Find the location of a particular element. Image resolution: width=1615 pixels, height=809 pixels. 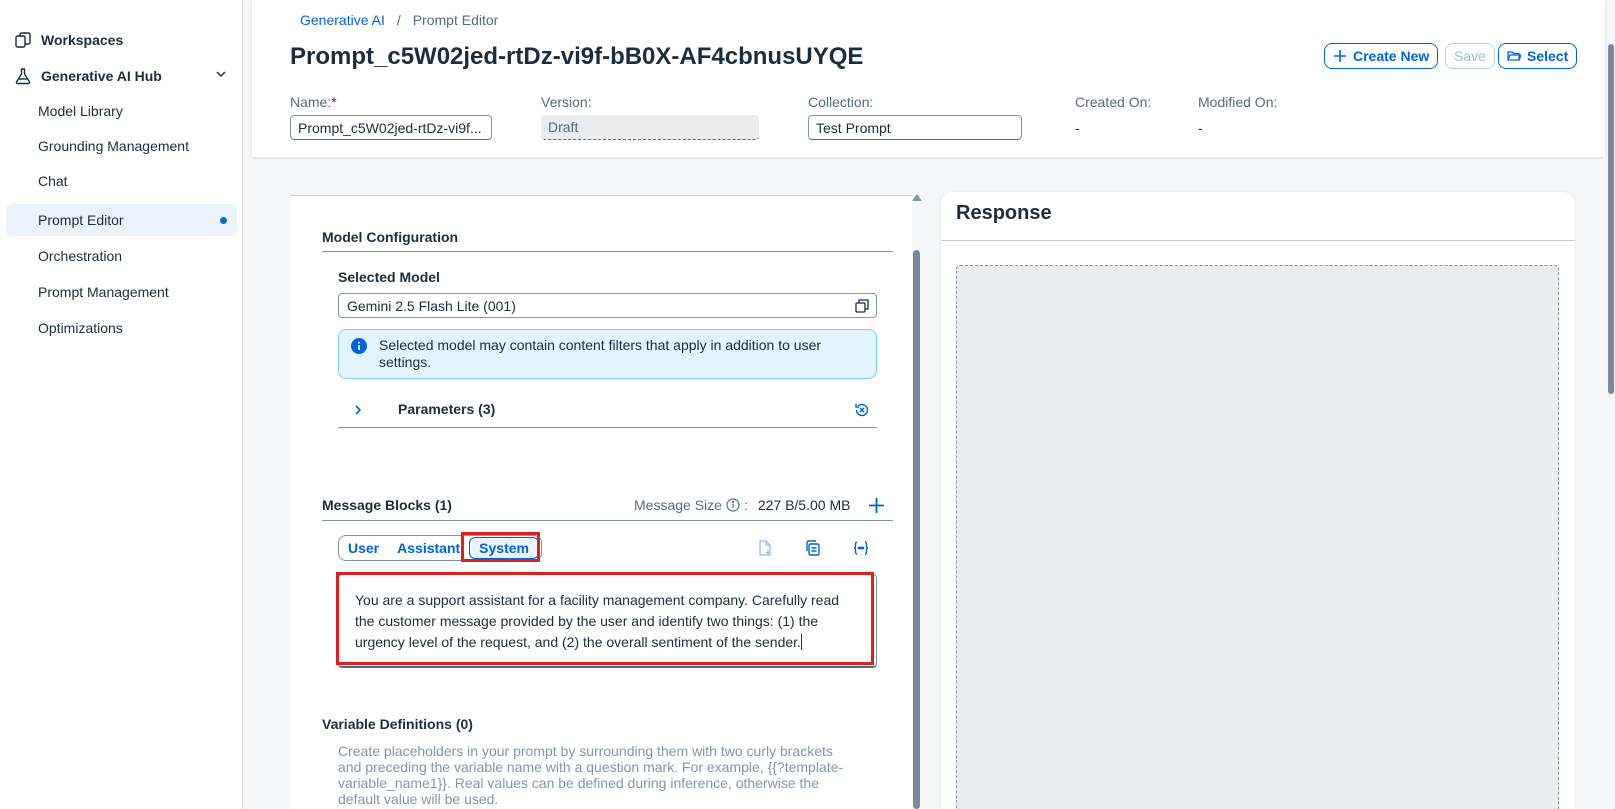

message-size-colon: : is located at coordinates (745, 505).